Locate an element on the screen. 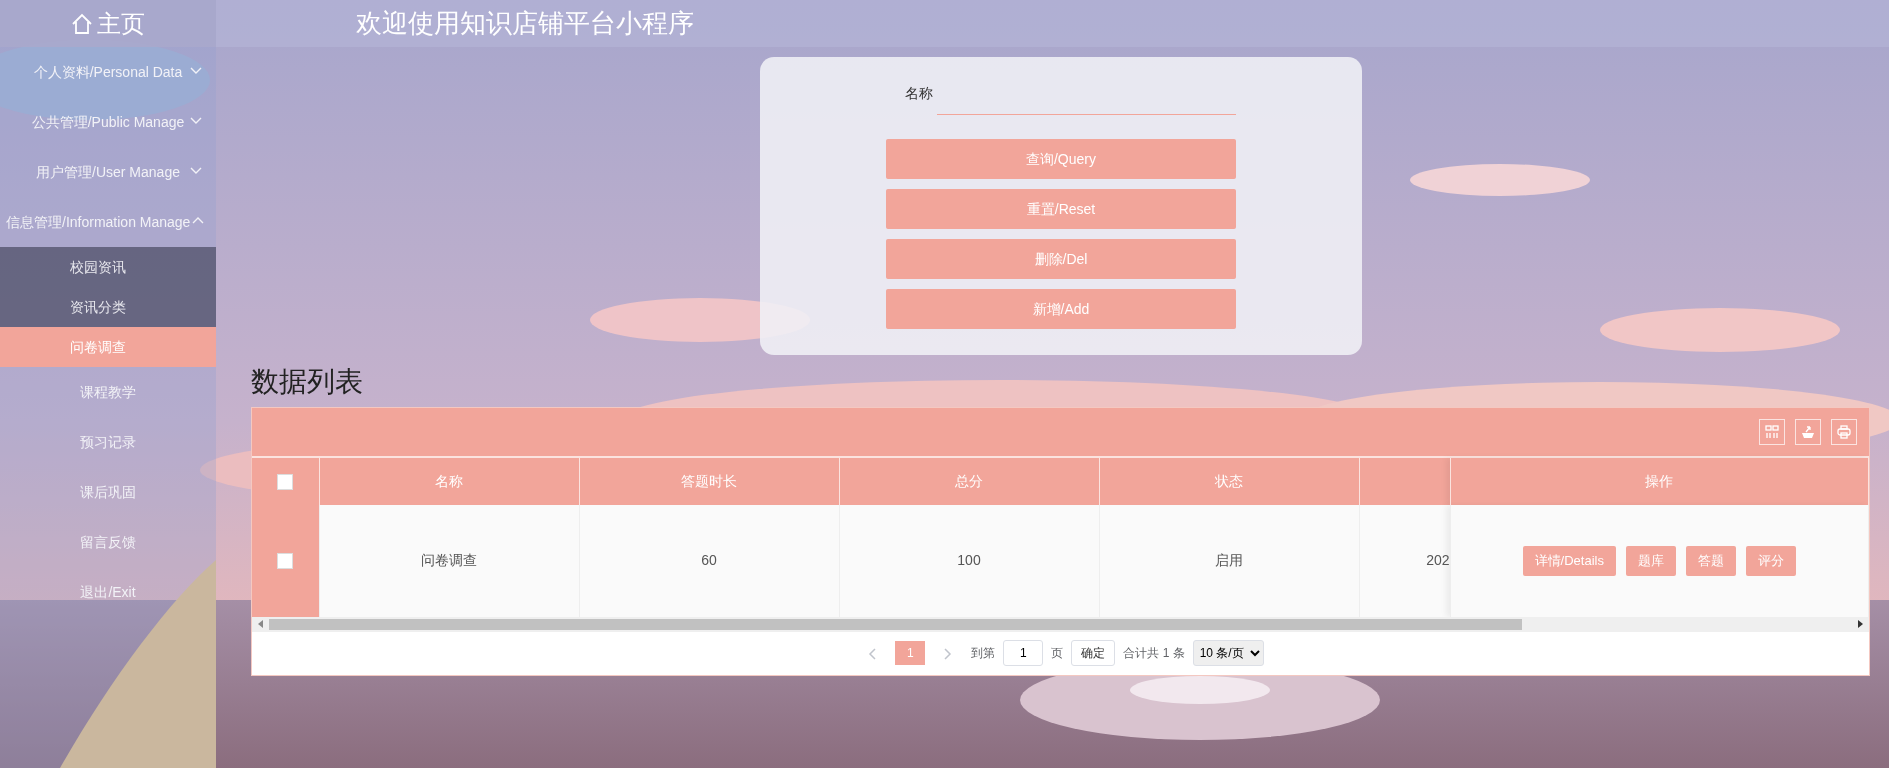  page-button: 1 is located at coordinates (910, 653).